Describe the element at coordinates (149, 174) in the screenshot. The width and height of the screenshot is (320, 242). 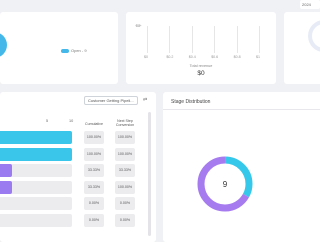
I see `scrollbar` at that location.